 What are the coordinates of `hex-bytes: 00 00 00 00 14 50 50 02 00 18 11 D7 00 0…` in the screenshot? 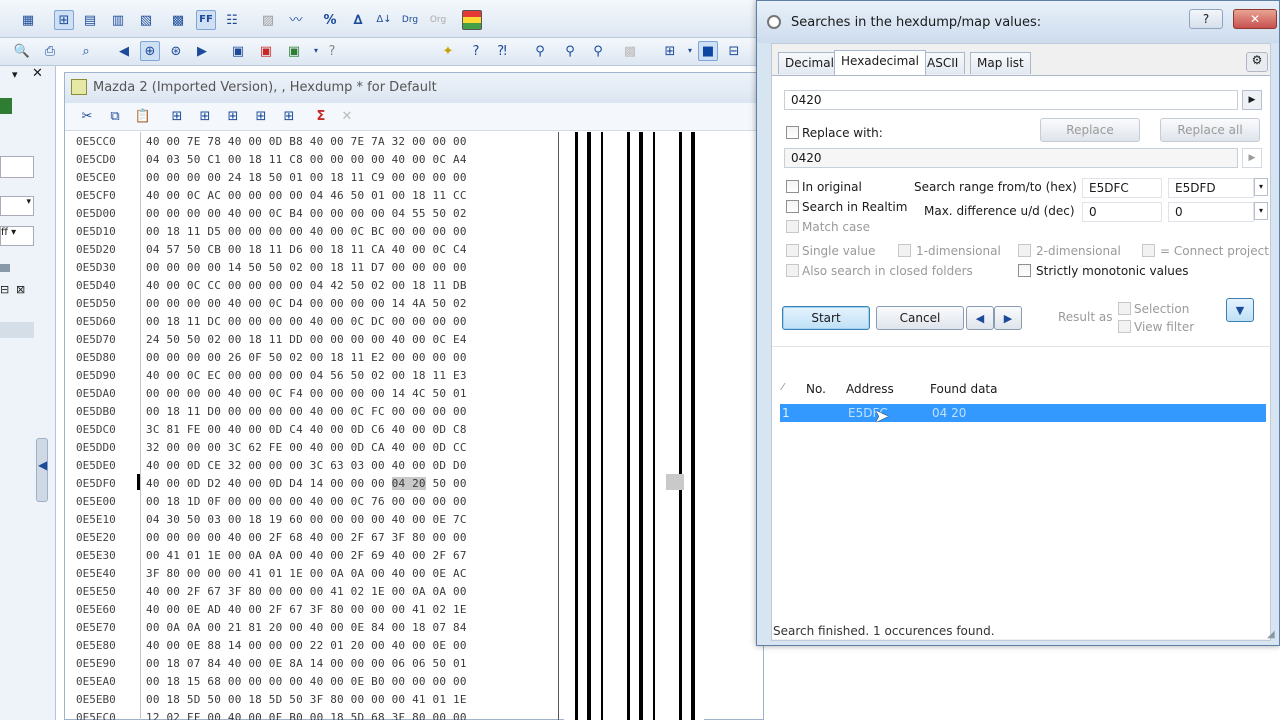 It's located at (351, 267).